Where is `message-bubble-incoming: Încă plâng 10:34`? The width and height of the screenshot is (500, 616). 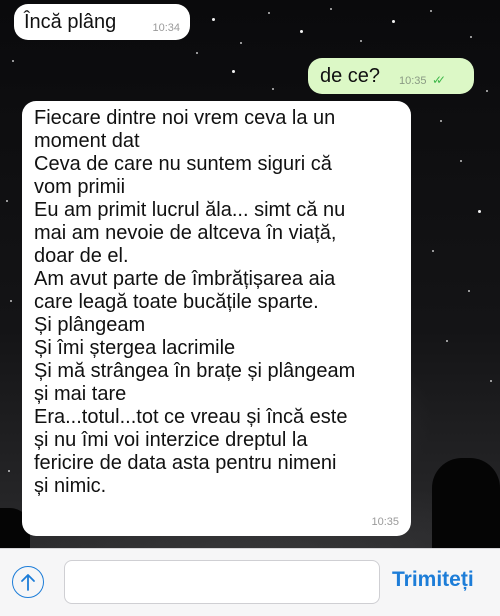
message-bubble-incoming: Încă plâng 10:34 is located at coordinates (102, 22).